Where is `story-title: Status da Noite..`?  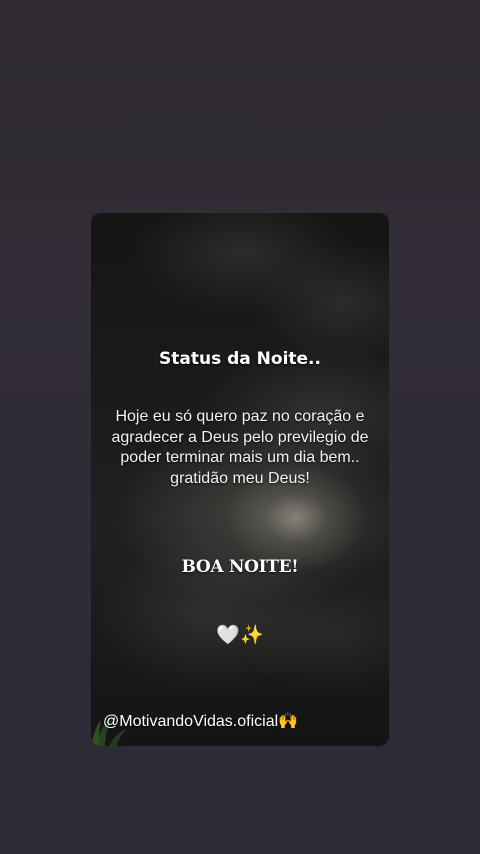
story-title: Status da Noite.. is located at coordinates (240, 359).